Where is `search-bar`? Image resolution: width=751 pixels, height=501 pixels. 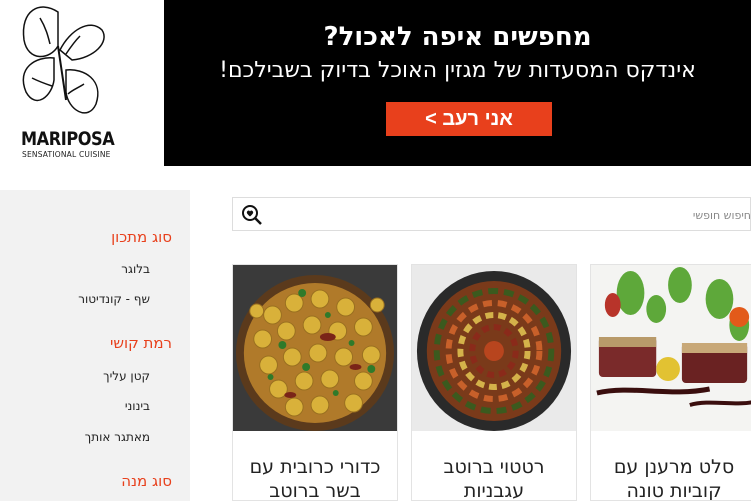 search-bar is located at coordinates (491, 214).